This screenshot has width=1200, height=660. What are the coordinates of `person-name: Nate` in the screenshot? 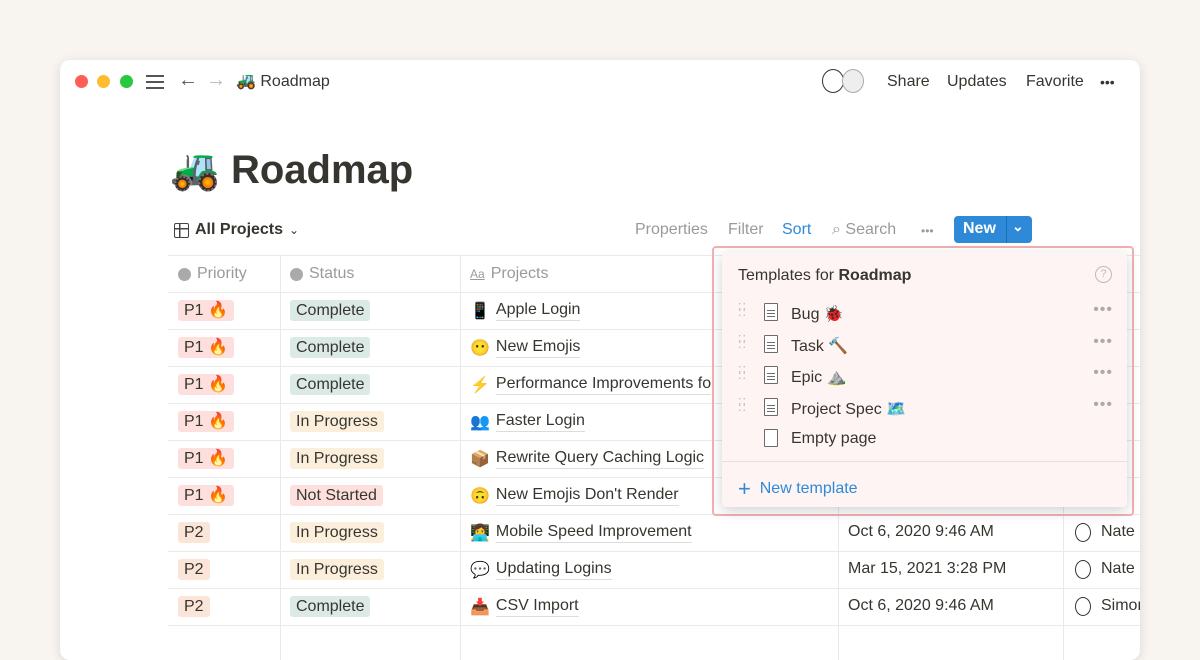 It's located at (1118, 568).